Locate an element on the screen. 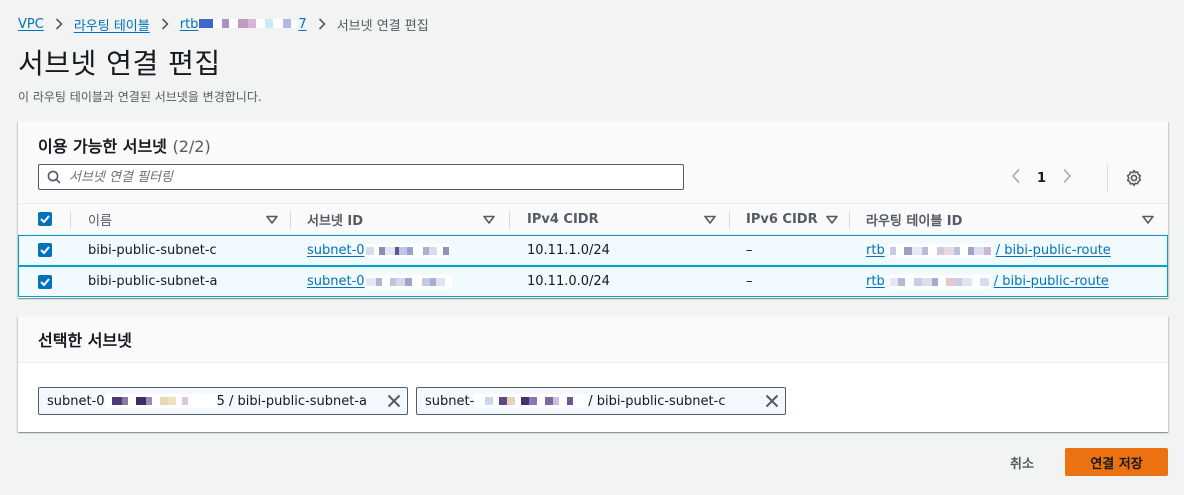  save-associations-button: 연결 저장 is located at coordinates (1116, 462).